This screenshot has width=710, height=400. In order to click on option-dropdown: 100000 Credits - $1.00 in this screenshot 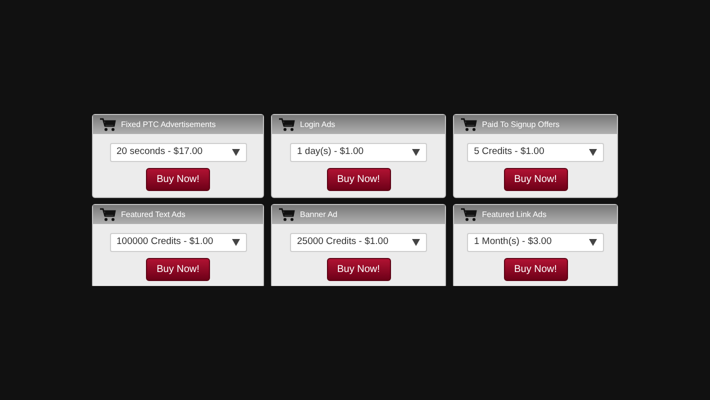, I will do `click(178, 242)`.